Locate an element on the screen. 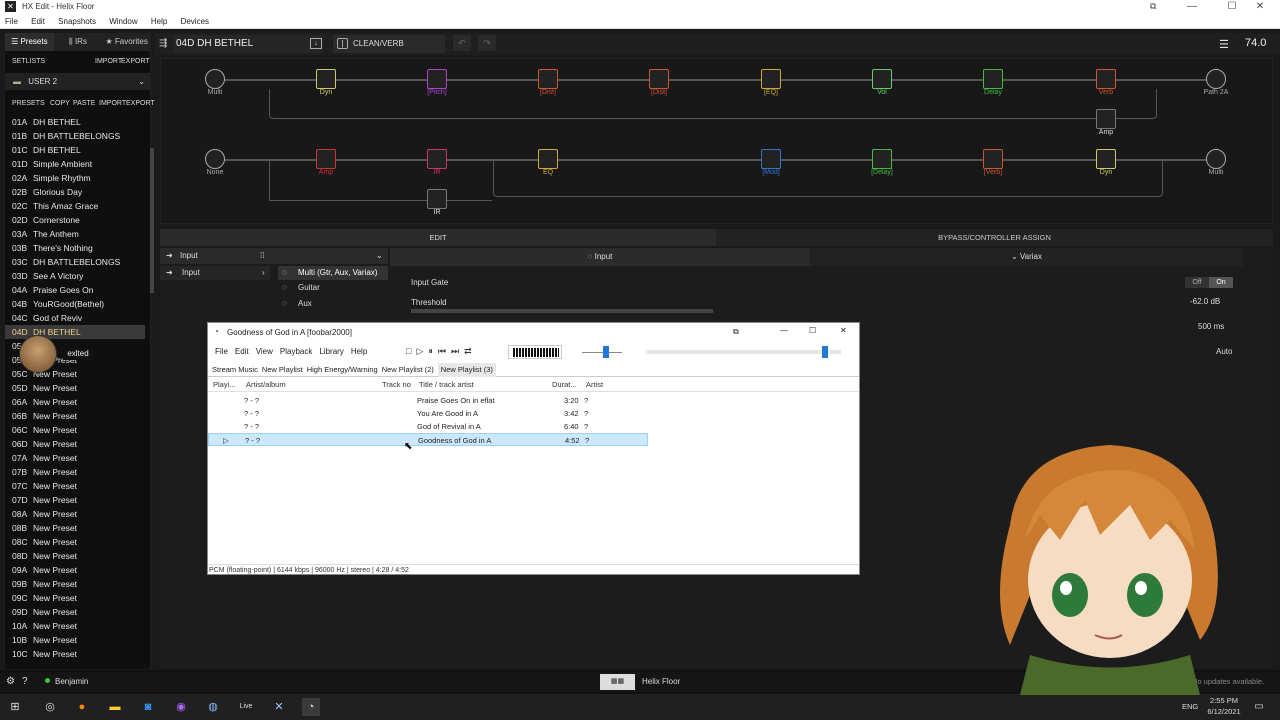 This screenshot has height=720, width=1280. preset-item: 09C New Preset is located at coordinates (75, 598).